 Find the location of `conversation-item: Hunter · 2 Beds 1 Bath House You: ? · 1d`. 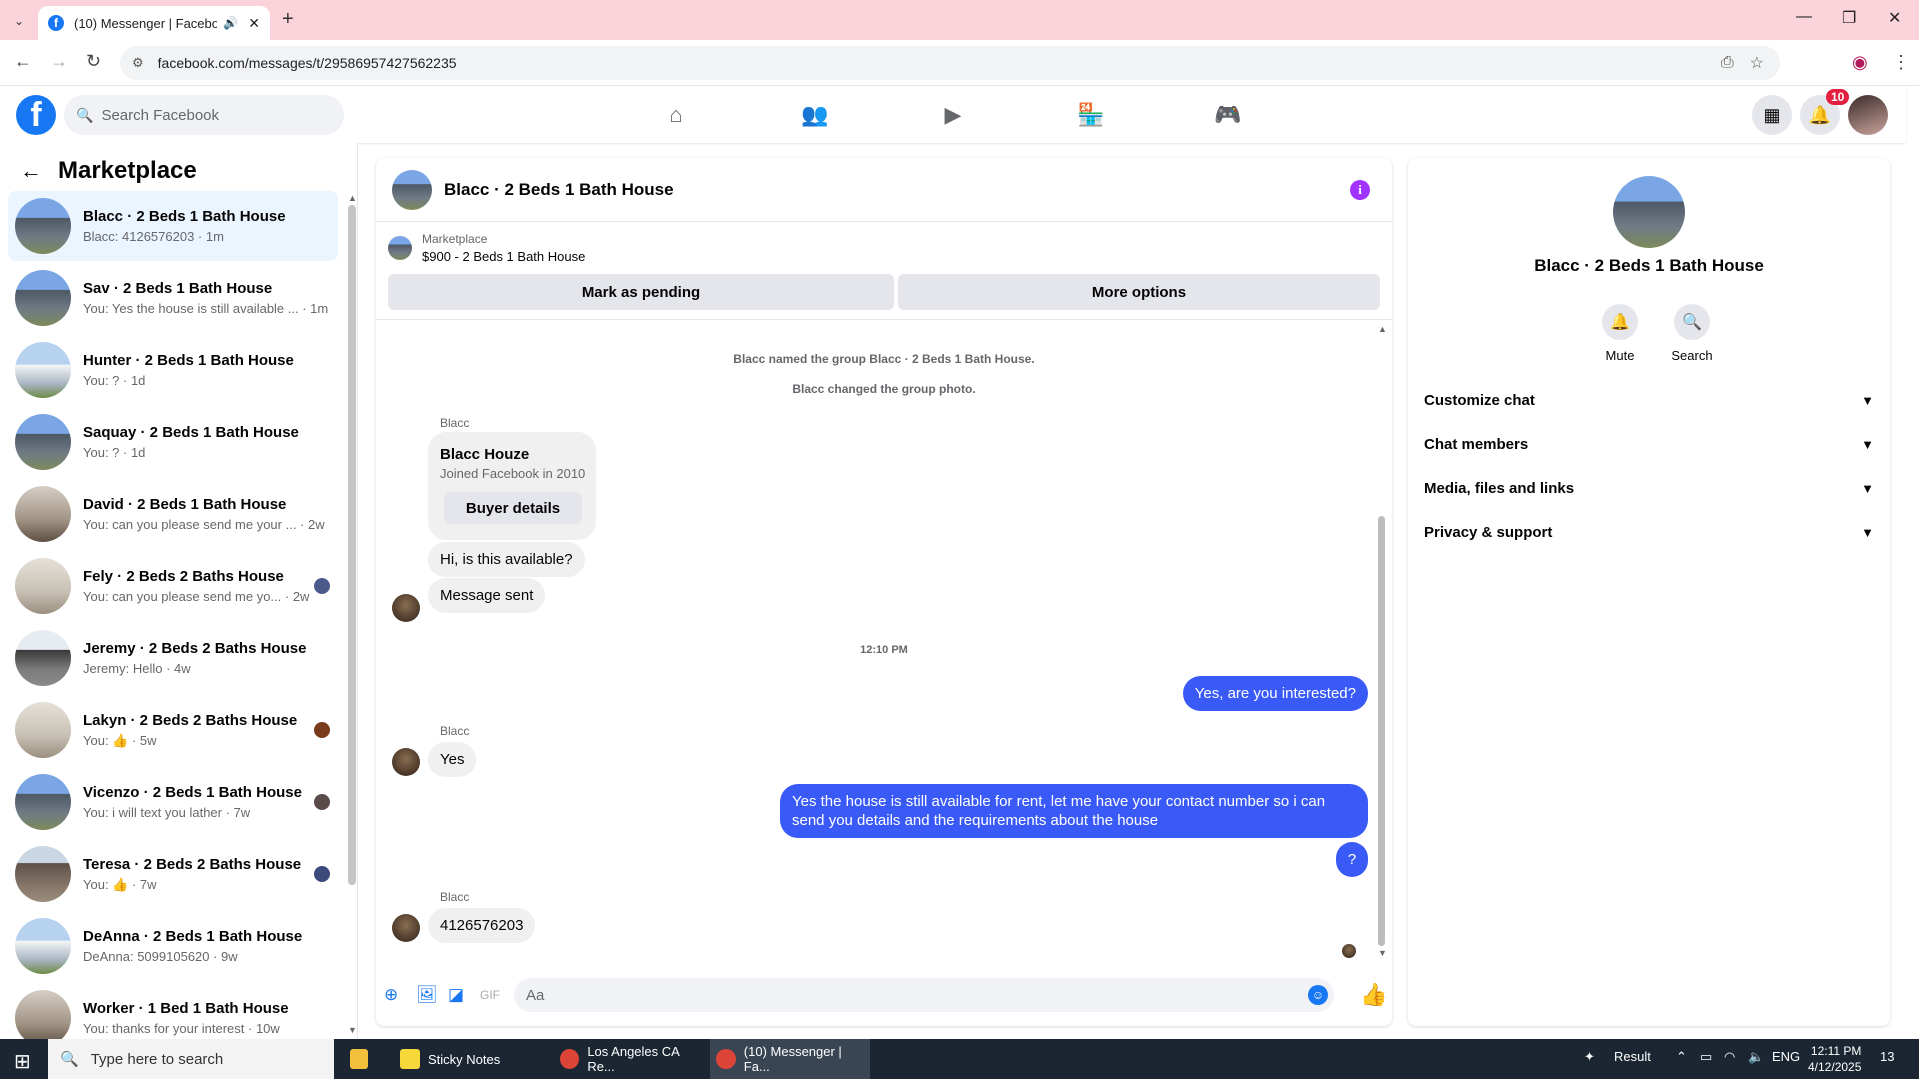

conversation-item: Hunter · 2 Beds 1 Bath House You: ? · 1d is located at coordinates (173, 370).